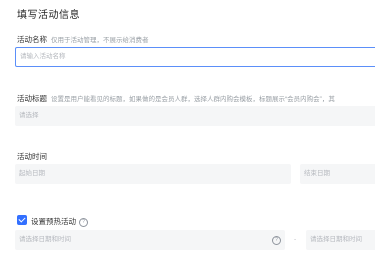  What do you see at coordinates (43, 56) in the screenshot?
I see `activity-name-placeholder: 请输入活动名称` at bounding box center [43, 56].